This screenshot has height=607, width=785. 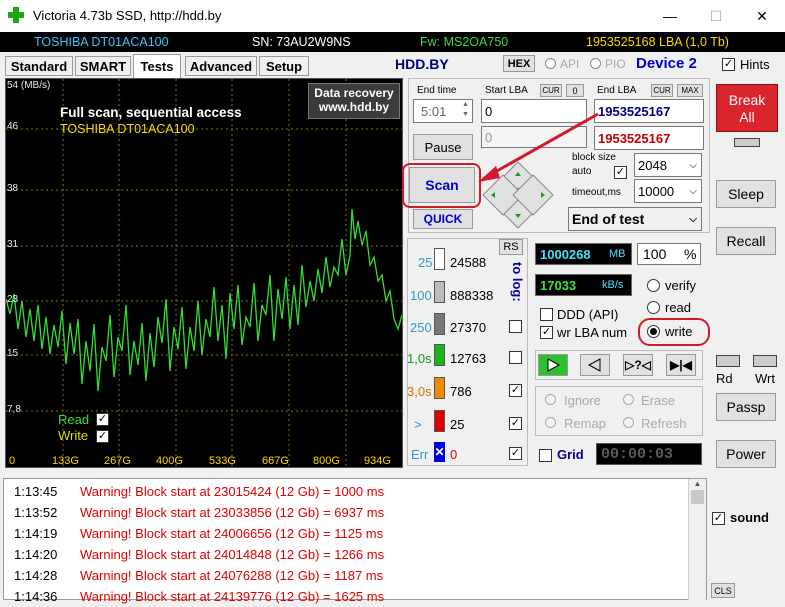 What do you see at coordinates (653, 331) in the screenshot?
I see `write-radio` at bounding box center [653, 331].